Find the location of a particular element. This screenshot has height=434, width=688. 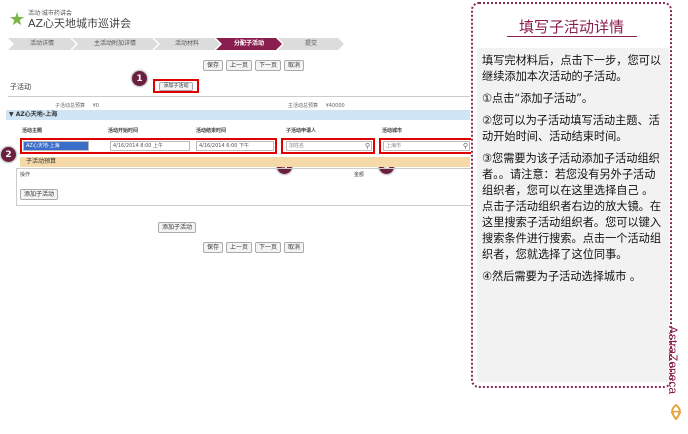

app-logo: 活动·城市药讲会 AZ心天地城市巡讲会 is located at coordinates (70, 20).